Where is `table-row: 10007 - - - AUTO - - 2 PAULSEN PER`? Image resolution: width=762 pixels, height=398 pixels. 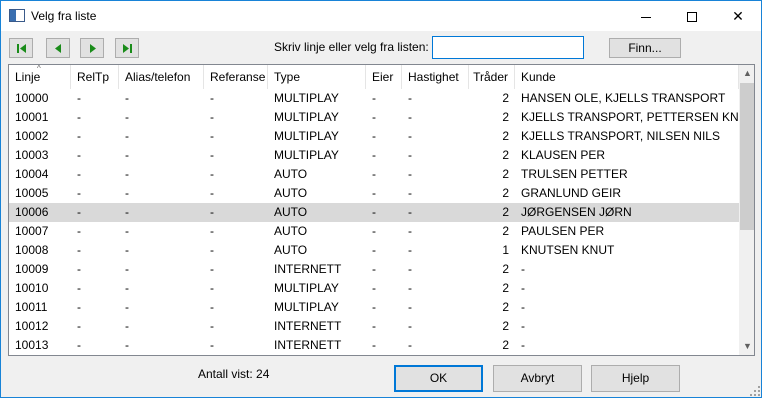 table-row: 10007 - - - AUTO - - 2 PAULSEN PER is located at coordinates (374, 231).